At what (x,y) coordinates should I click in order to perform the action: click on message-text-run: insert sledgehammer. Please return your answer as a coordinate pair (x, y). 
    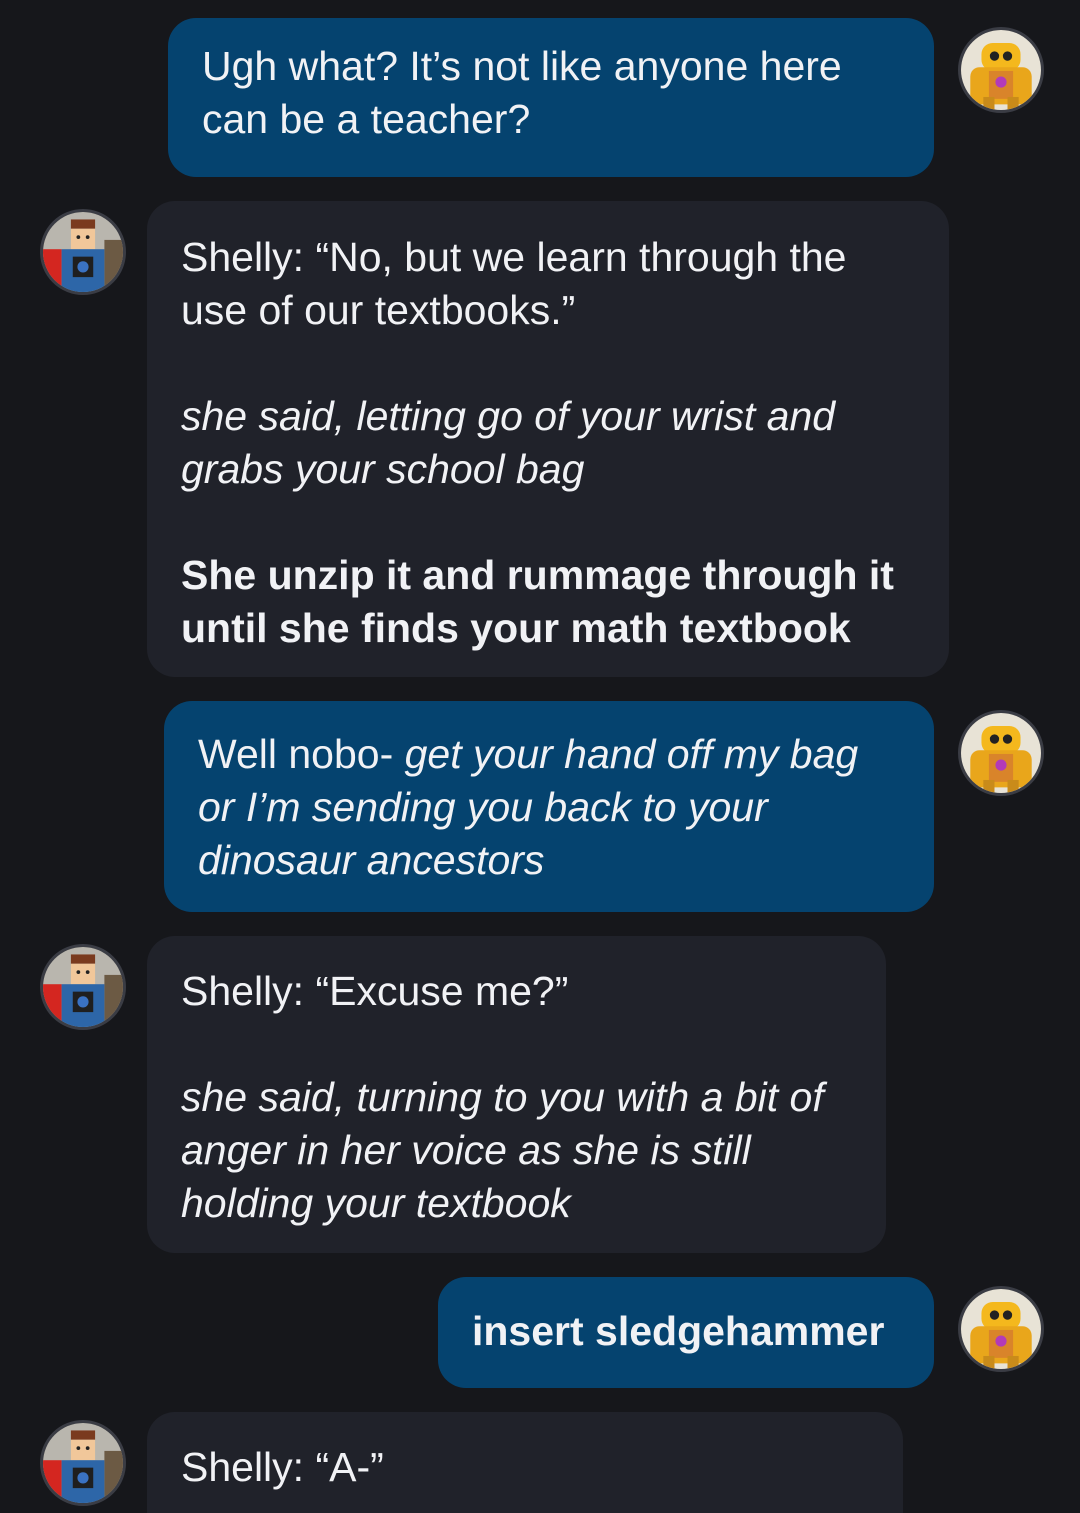
    Looking at the image, I should click on (678, 1331).